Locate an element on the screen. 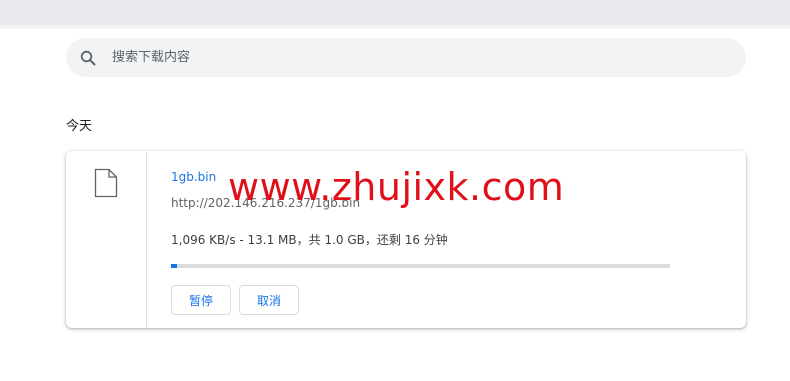 Image resolution: width=790 pixels, height=381 pixels. file-name-link: 1gb.bin is located at coordinates (193, 177).